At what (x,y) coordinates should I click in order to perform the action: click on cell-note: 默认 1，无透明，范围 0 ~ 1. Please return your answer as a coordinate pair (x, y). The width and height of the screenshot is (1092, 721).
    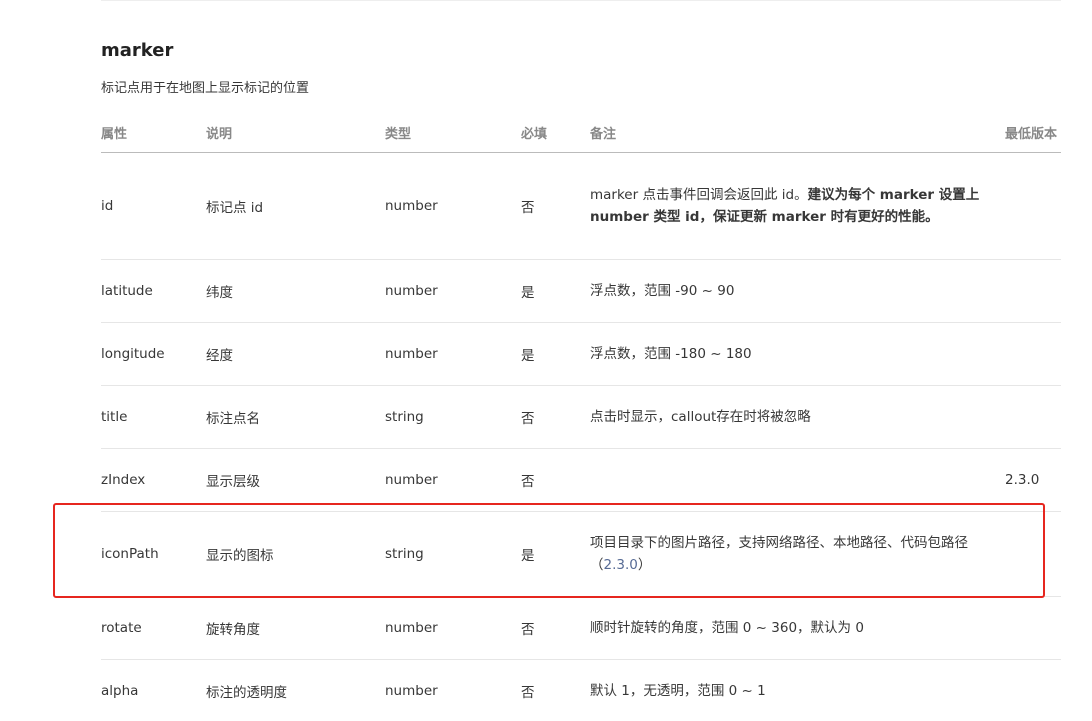
    Looking at the image, I should click on (797, 690).